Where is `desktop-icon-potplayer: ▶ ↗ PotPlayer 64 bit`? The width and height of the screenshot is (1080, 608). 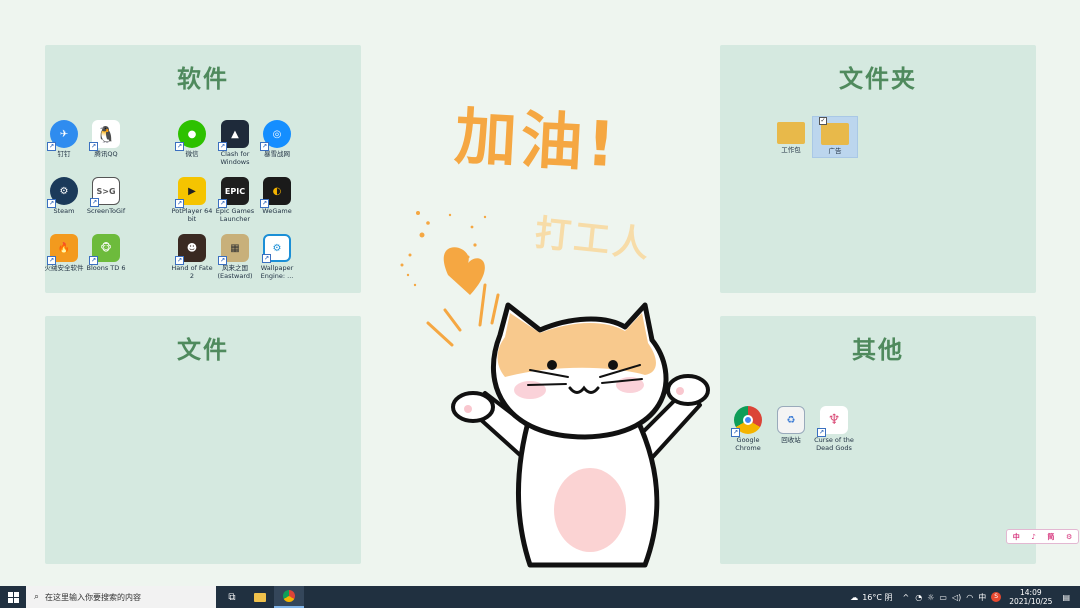
desktop-icon-potplayer: ▶ ↗ PotPlayer 64 bit is located at coordinates (192, 206).